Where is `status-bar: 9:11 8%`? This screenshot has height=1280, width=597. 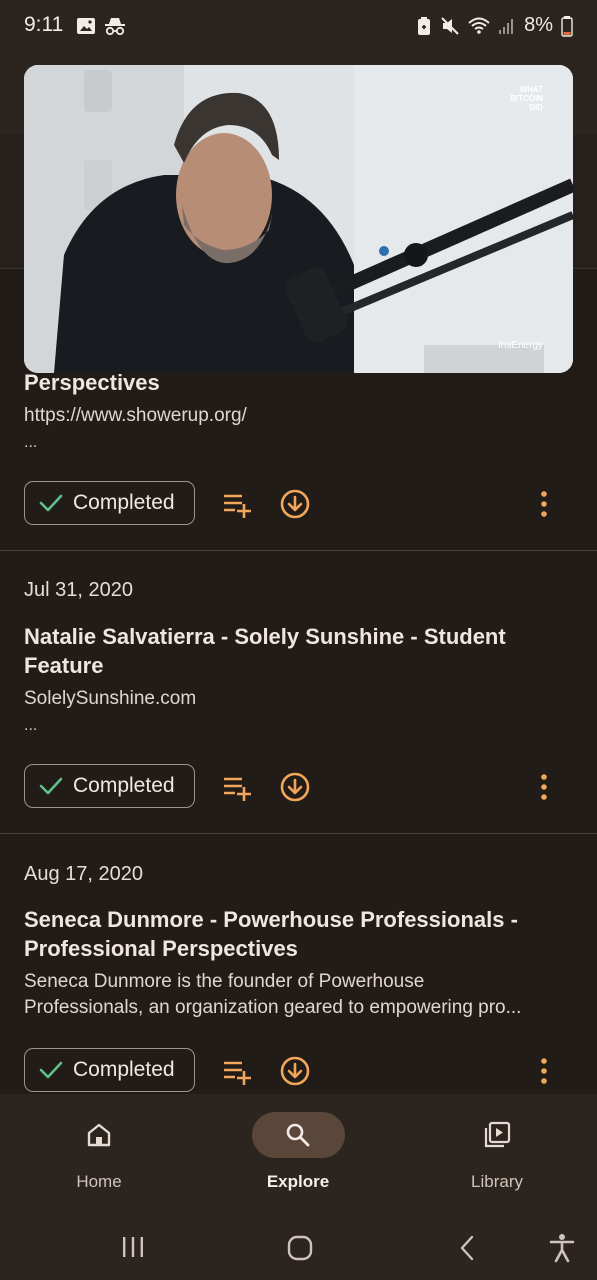 status-bar: 9:11 8% is located at coordinates (298, 27).